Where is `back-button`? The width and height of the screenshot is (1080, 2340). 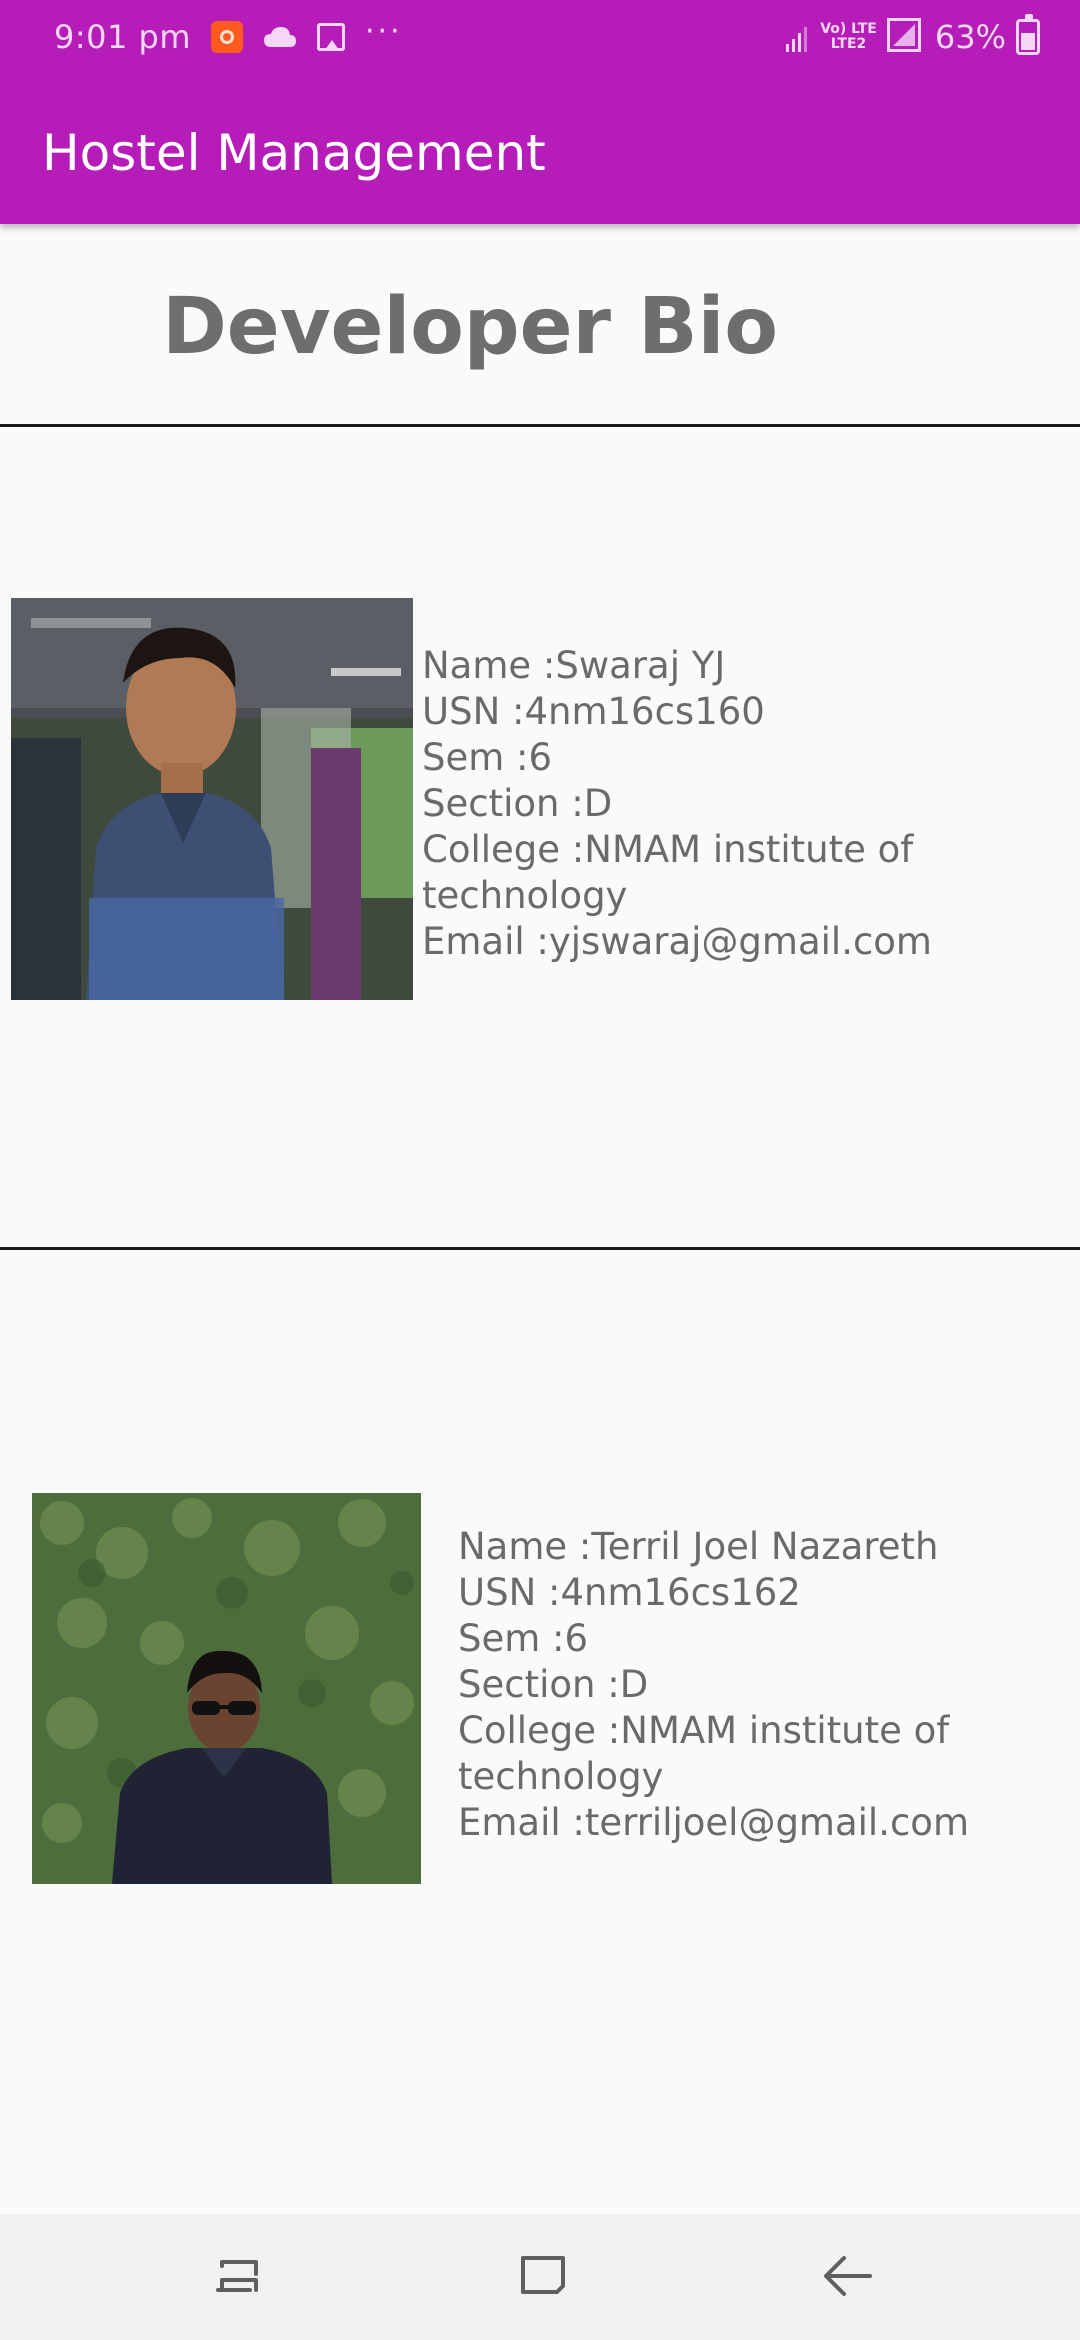
back-button is located at coordinates (846, 2276).